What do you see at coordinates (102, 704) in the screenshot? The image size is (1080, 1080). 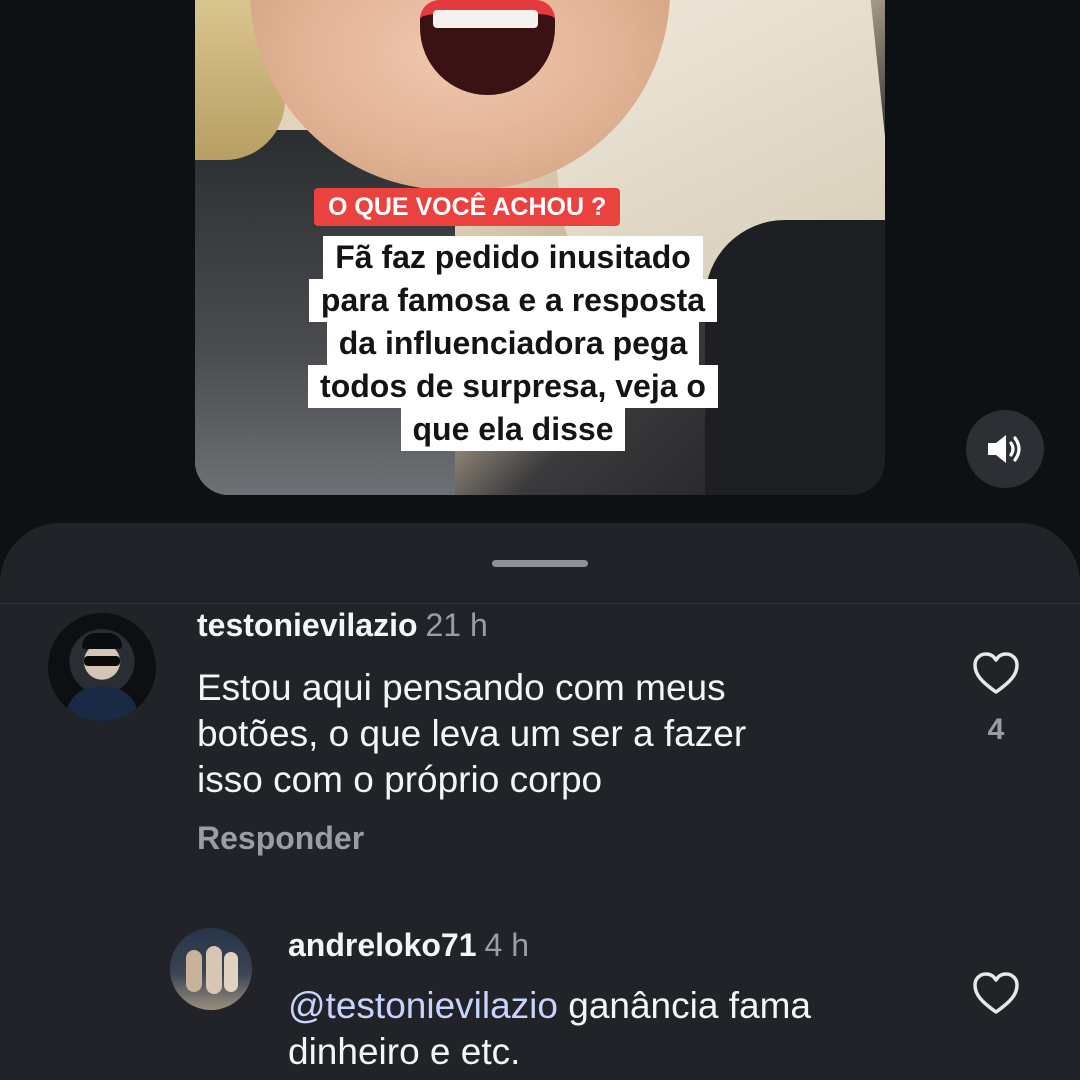 I see `avatar-shirt` at bounding box center [102, 704].